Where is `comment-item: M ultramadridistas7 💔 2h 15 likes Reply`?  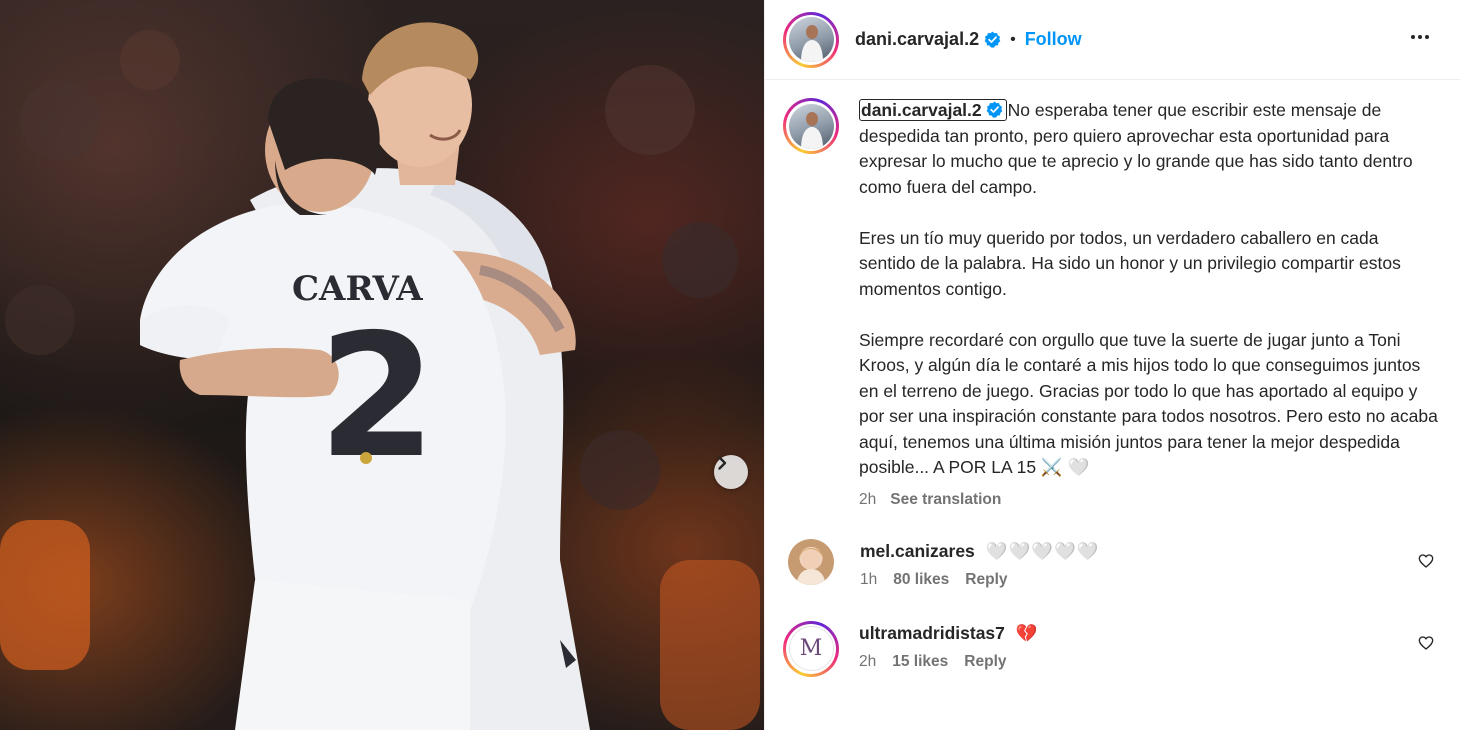 comment-item: M ultramadridistas7 💔 2h 15 likes Reply is located at coordinates (1110, 648).